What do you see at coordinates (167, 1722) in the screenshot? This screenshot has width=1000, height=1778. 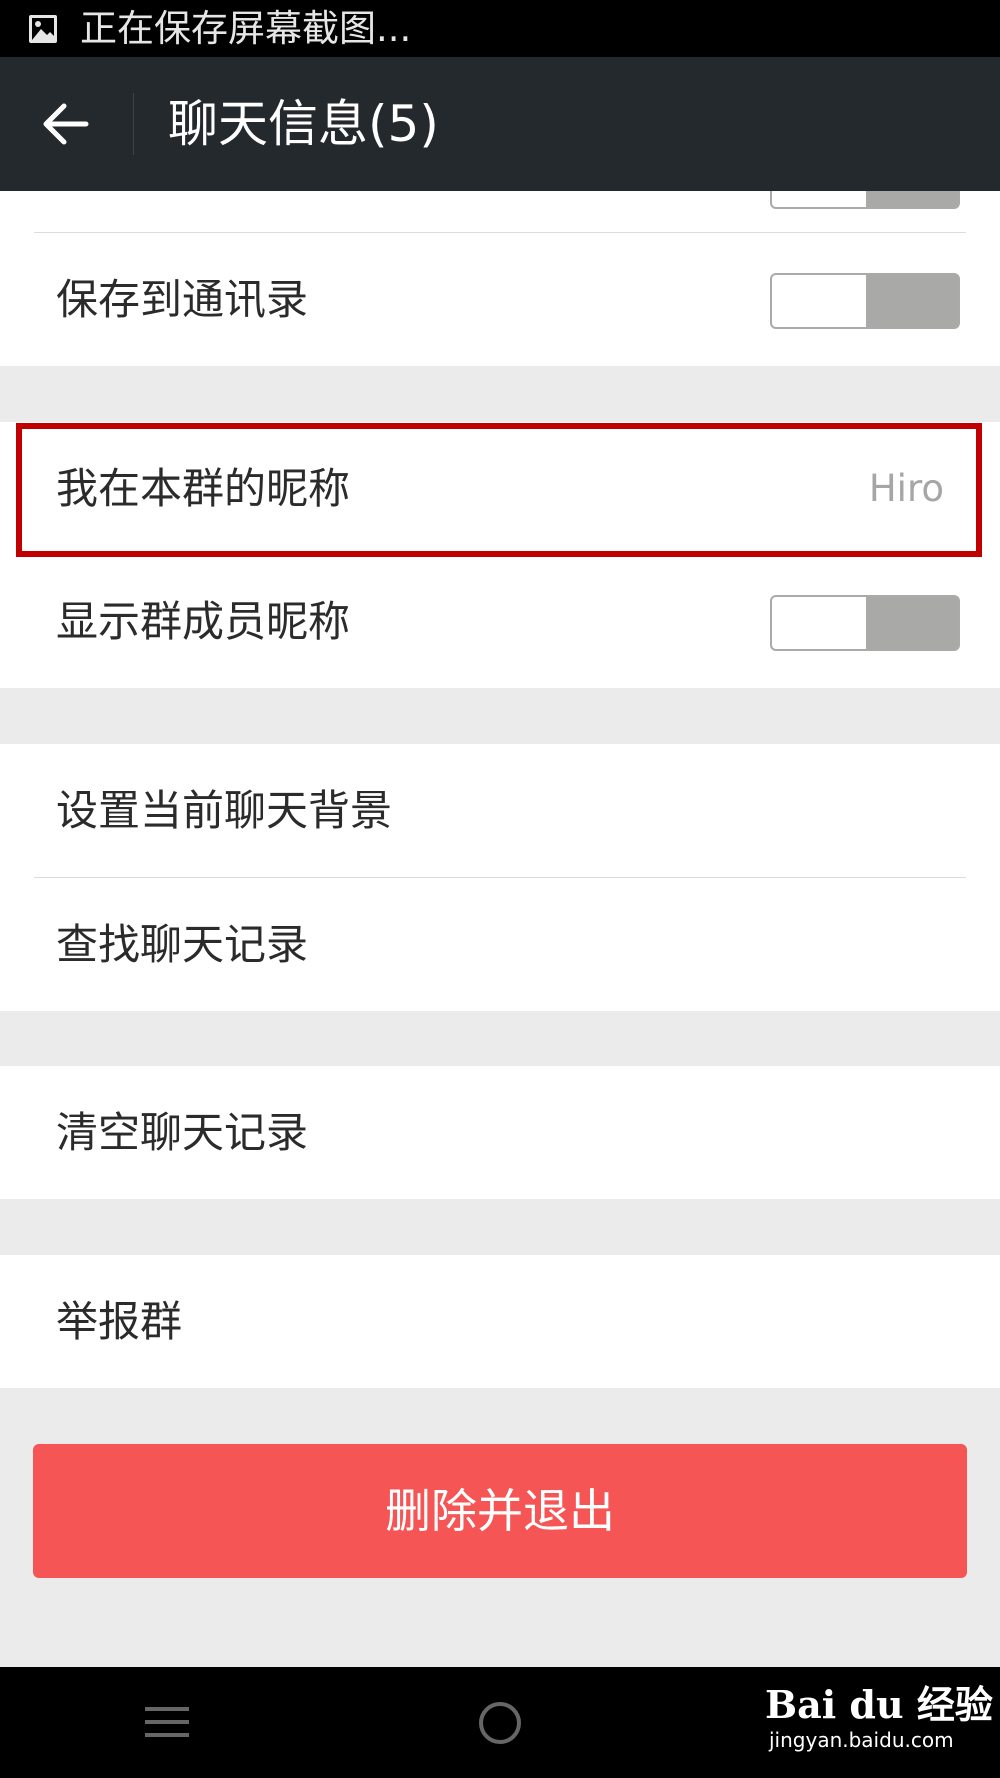 I see `menu-icon` at bounding box center [167, 1722].